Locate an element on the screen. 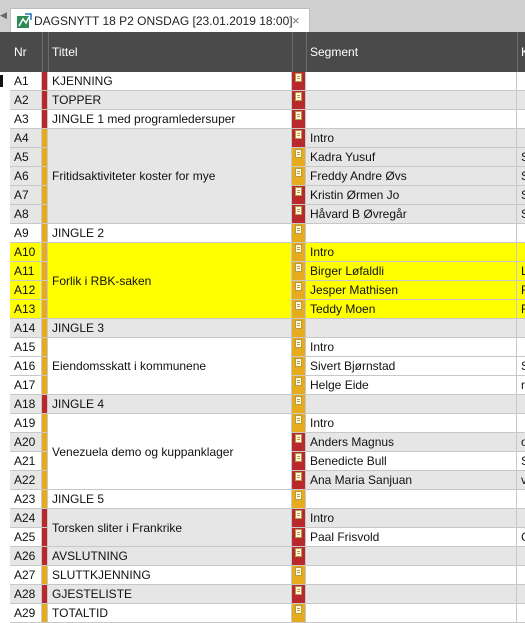 This screenshot has height=623, width=525. row-title: KJENNING is located at coordinates (170, 81).